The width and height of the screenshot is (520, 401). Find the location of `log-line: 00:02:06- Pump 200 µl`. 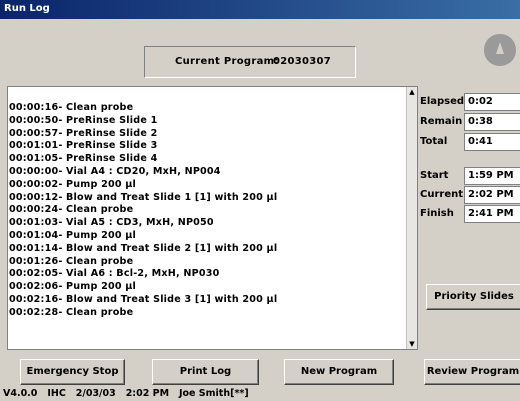

log-line: 00:02:06- Pump 200 µl is located at coordinates (73, 287).